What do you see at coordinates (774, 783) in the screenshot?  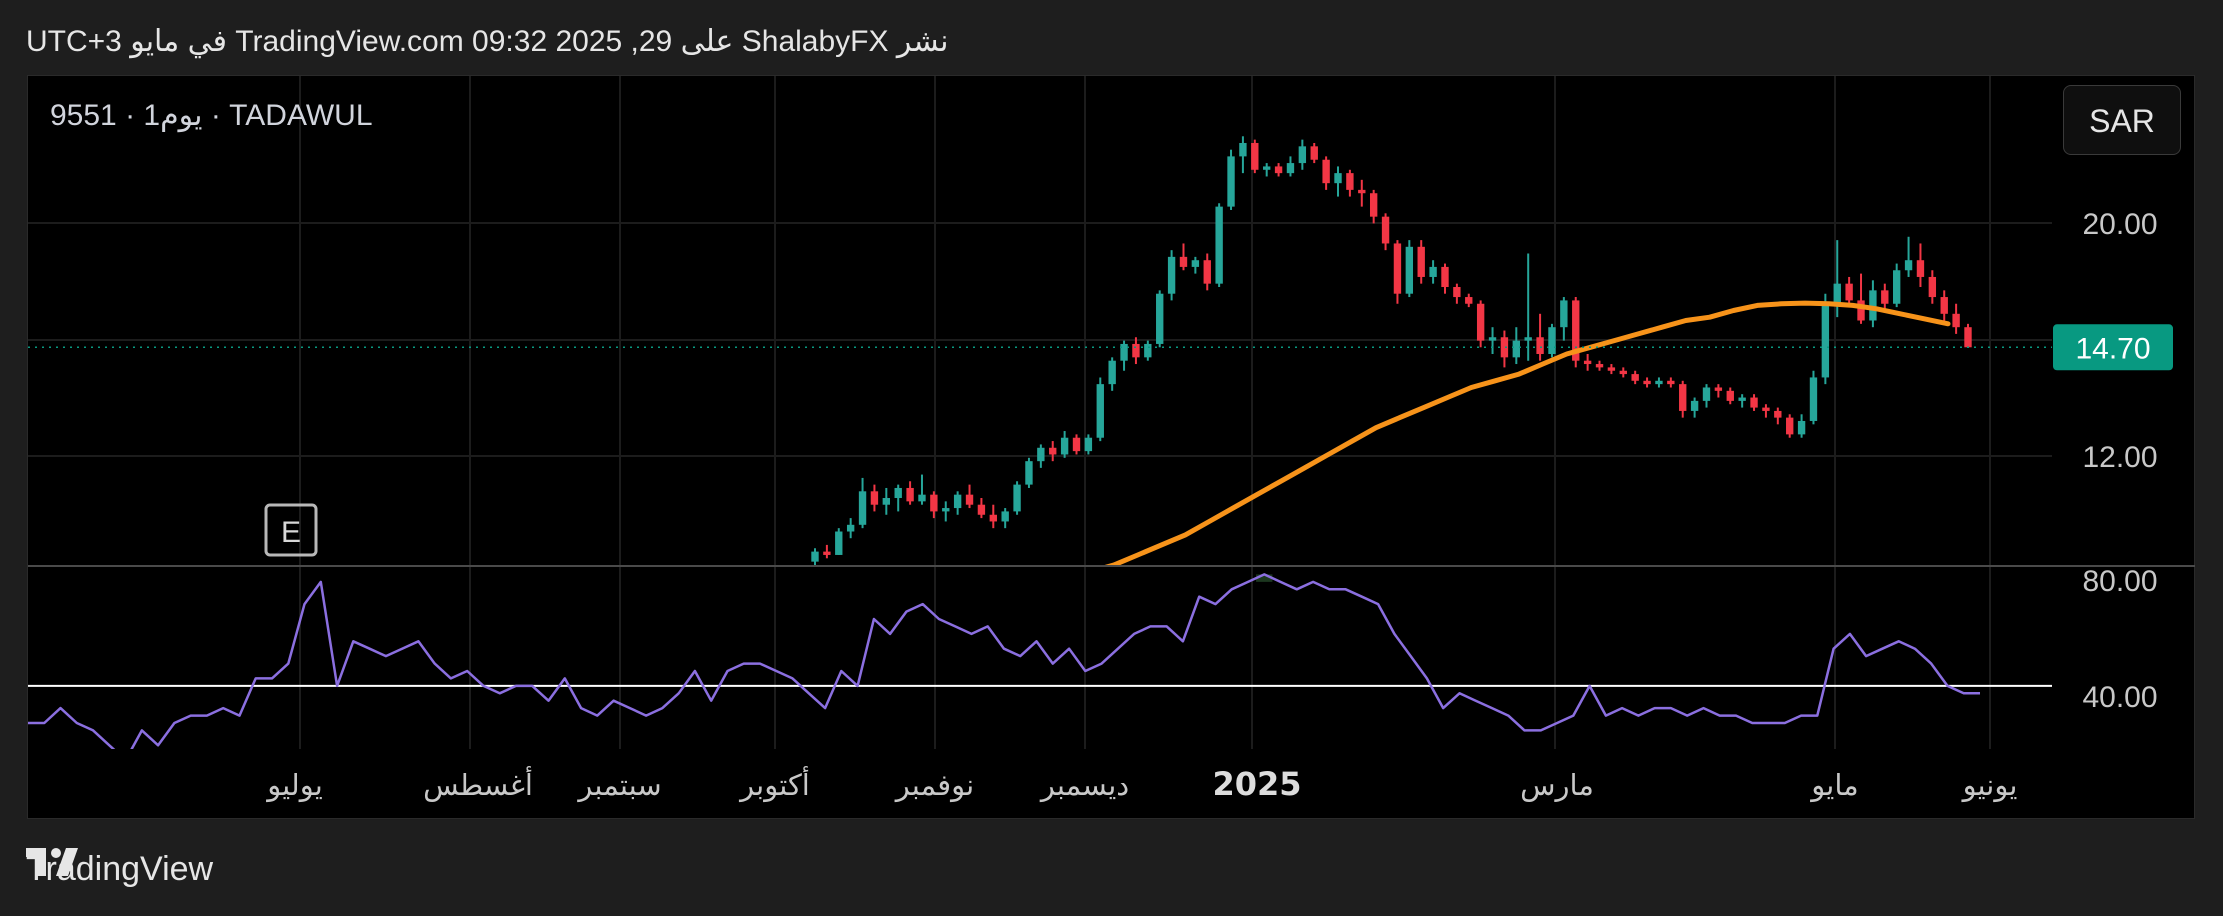 I see `x-tick-label: أكتوبر` at bounding box center [774, 783].